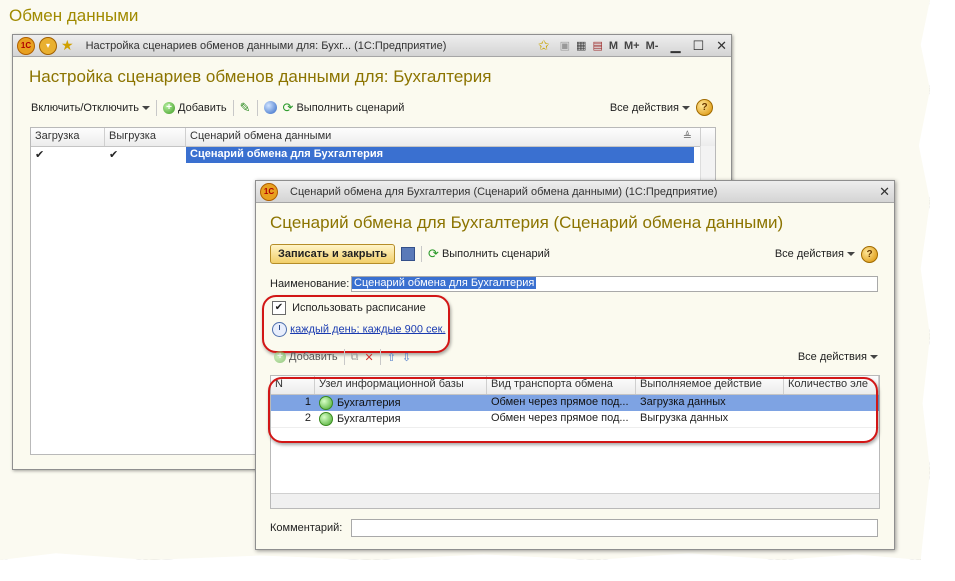 Image resolution: width=955 pixels, height=581 pixels. What do you see at coordinates (355, 357) in the screenshot?
I see `copy-icon: ⧉` at bounding box center [355, 357].